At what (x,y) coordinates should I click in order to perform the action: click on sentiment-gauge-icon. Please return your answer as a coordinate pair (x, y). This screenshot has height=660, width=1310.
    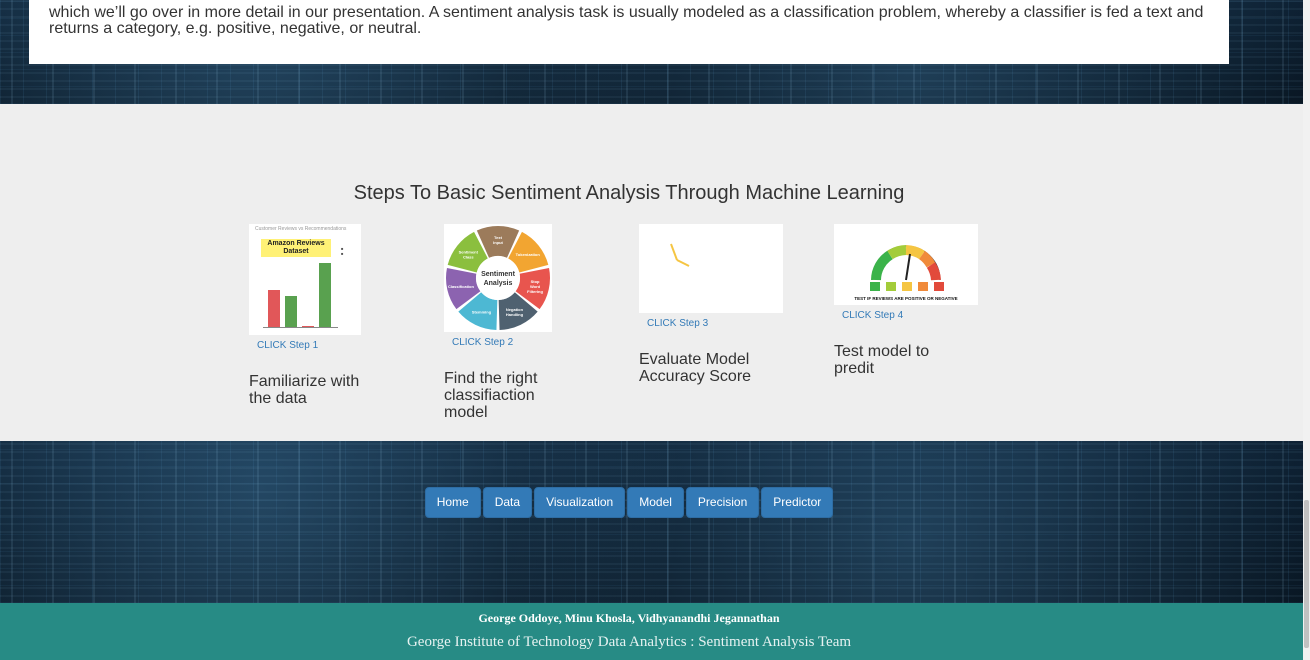
    Looking at the image, I should click on (907, 268).